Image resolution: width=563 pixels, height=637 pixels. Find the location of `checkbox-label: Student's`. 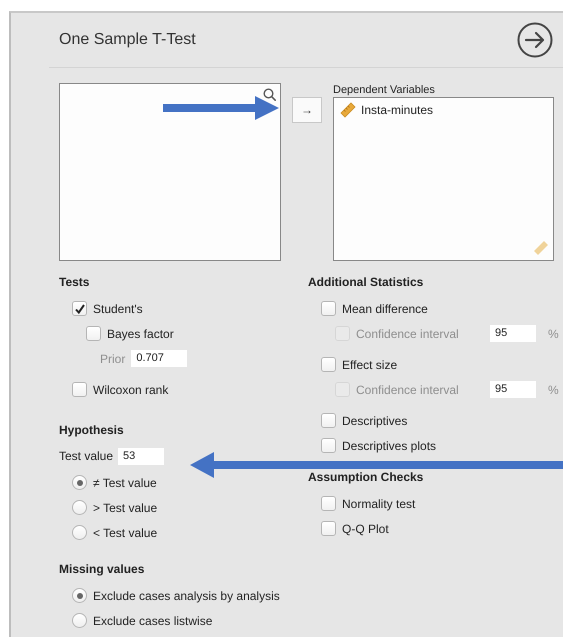

checkbox-label: Student's is located at coordinates (118, 309).